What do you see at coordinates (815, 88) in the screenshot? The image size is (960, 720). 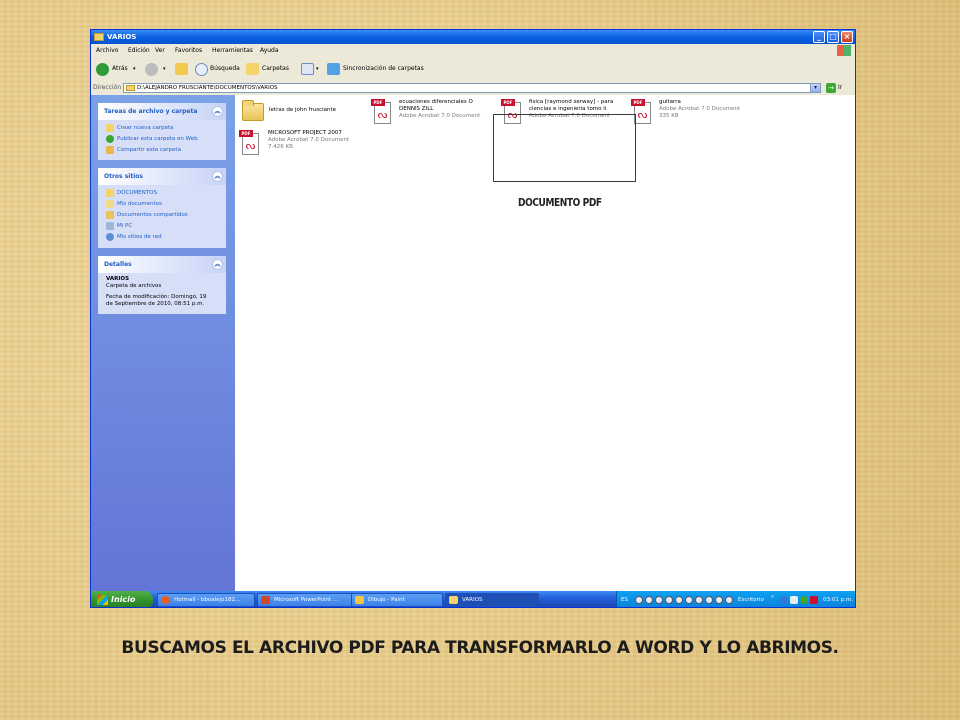 I see `address-dropdown-icon: ▾` at bounding box center [815, 88].